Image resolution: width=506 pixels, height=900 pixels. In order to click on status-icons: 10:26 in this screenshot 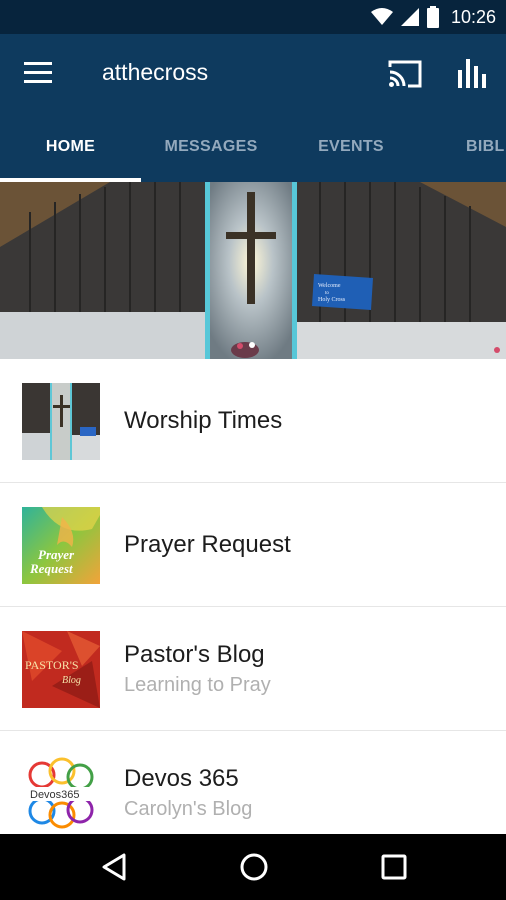, I will do `click(433, 17)`.